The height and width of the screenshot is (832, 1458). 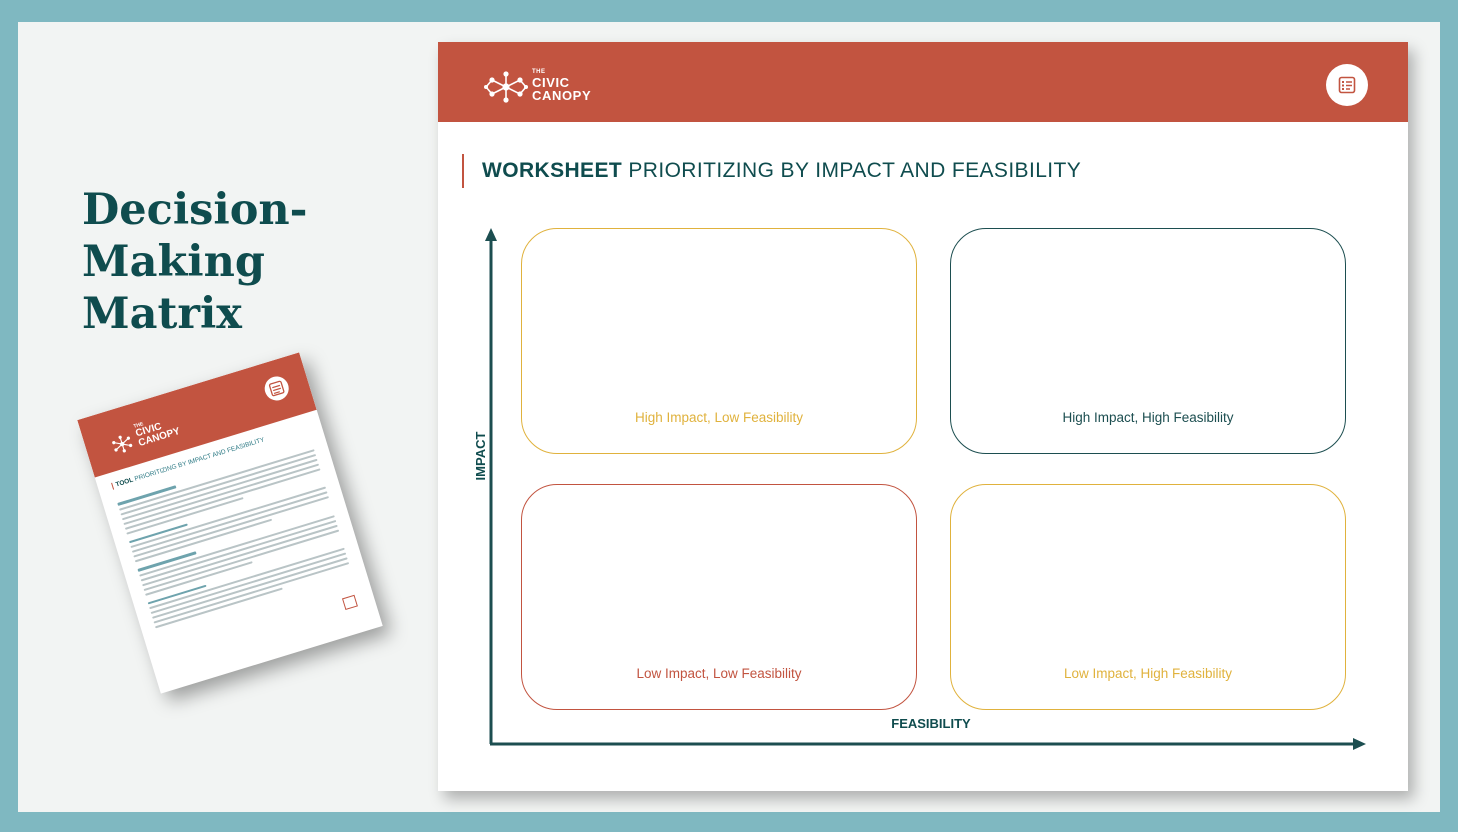 I want to click on quadrant-label: Low Impact, High Feasibility, so click(x=1148, y=673).